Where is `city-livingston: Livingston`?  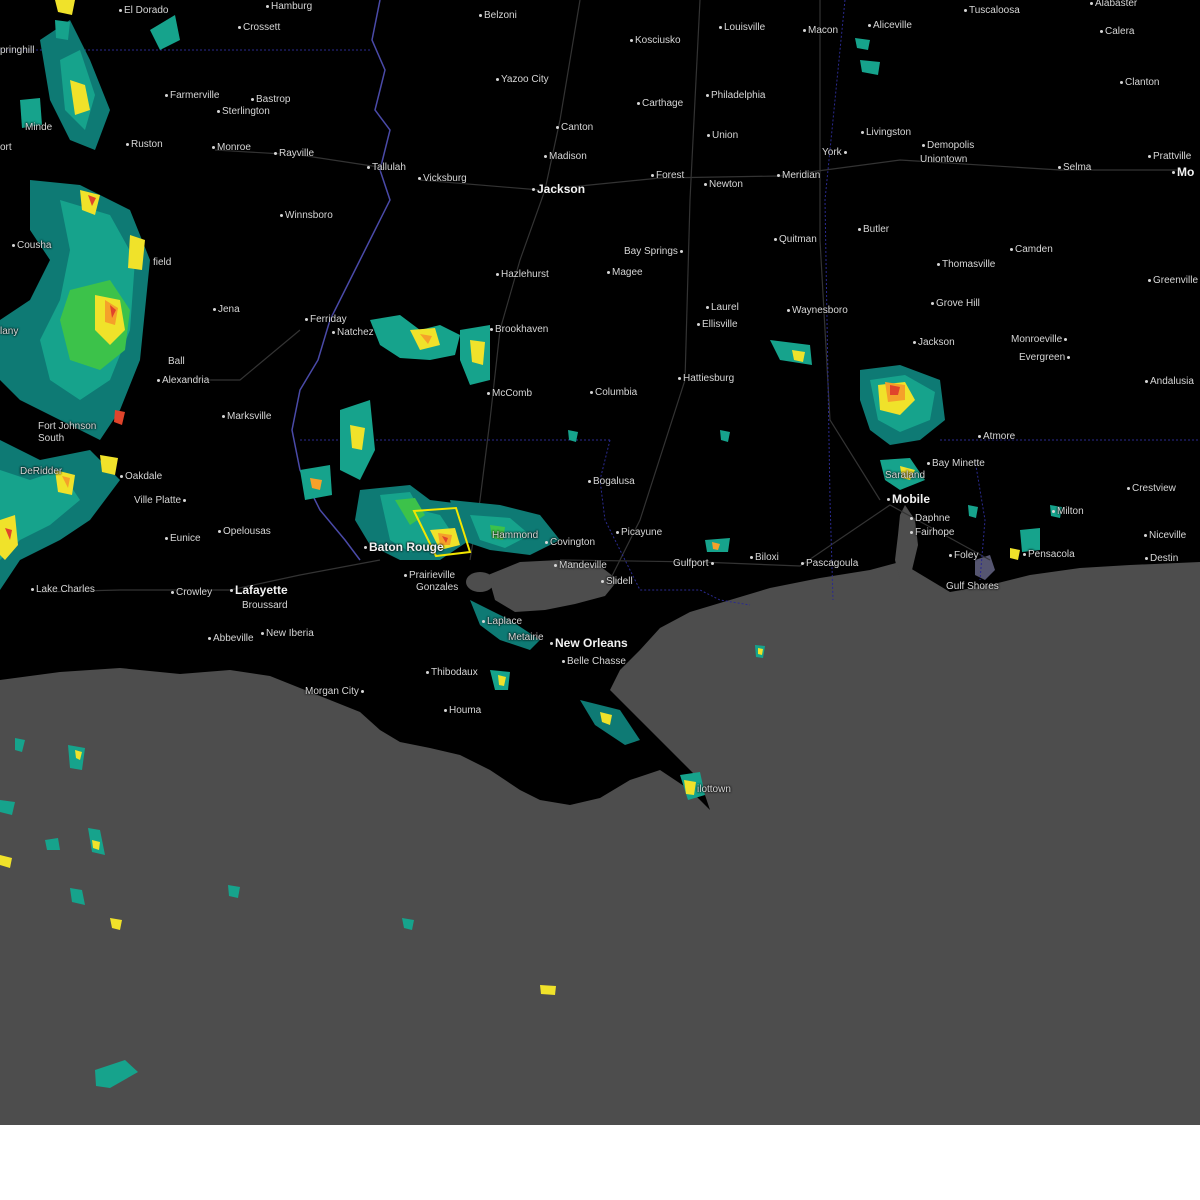 city-livingston: Livingston is located at coordinates (886, 133).